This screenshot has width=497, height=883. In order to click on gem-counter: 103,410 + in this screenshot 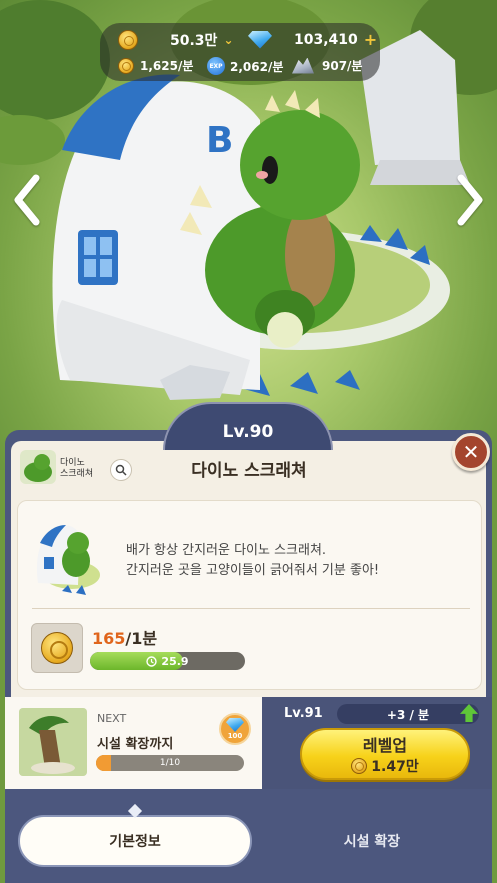, I will do `click(312, 39)`.